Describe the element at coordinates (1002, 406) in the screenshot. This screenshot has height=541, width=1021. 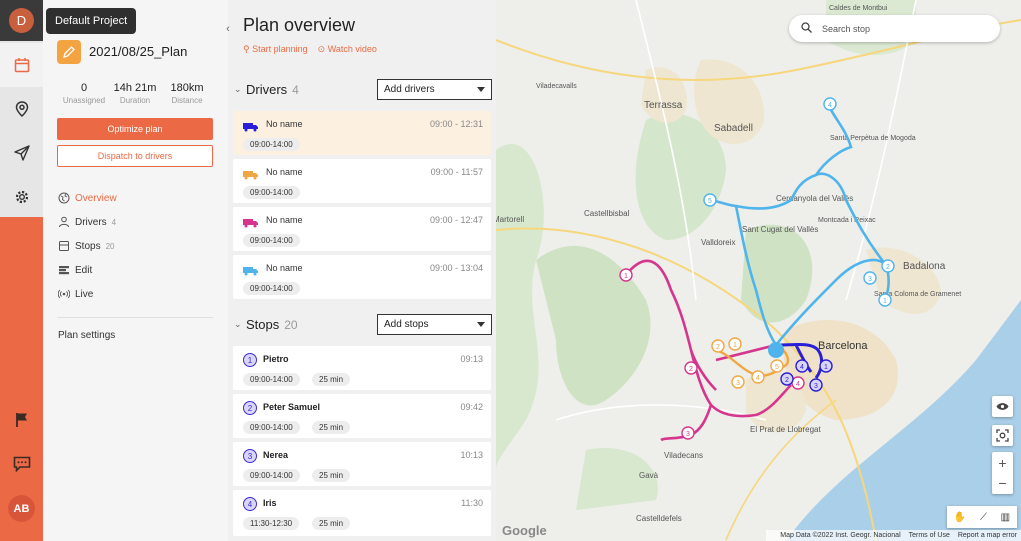
I see `visibility-toggle-button` at that location.